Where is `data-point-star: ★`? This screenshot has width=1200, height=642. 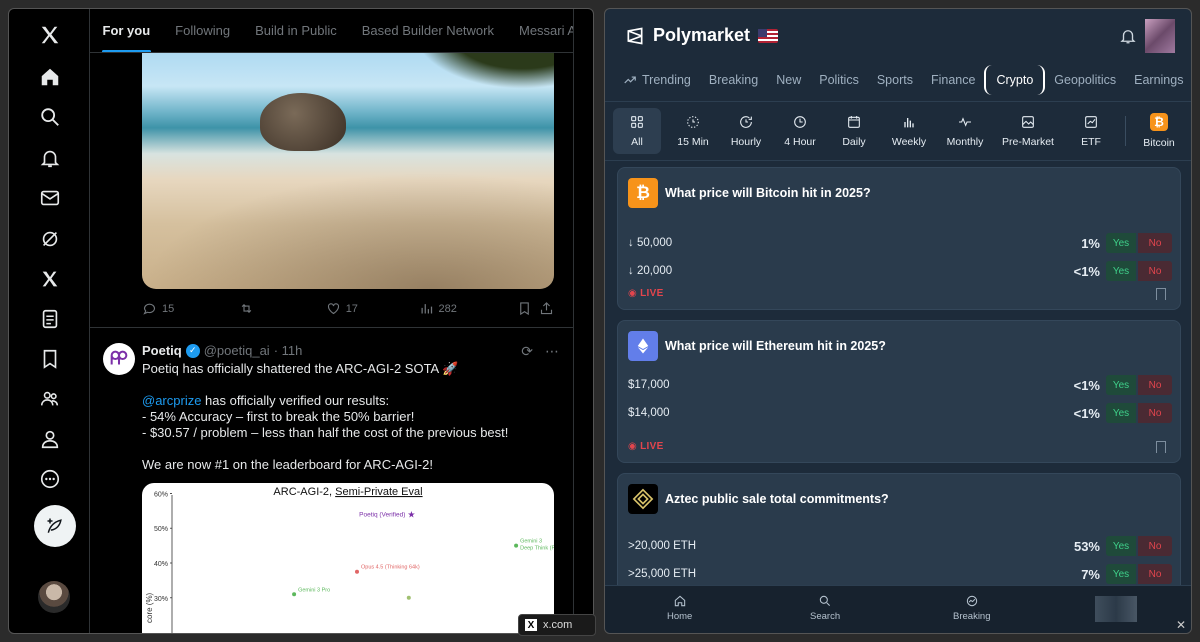
data-point-star: ★ is located at coordinates (411, 515).